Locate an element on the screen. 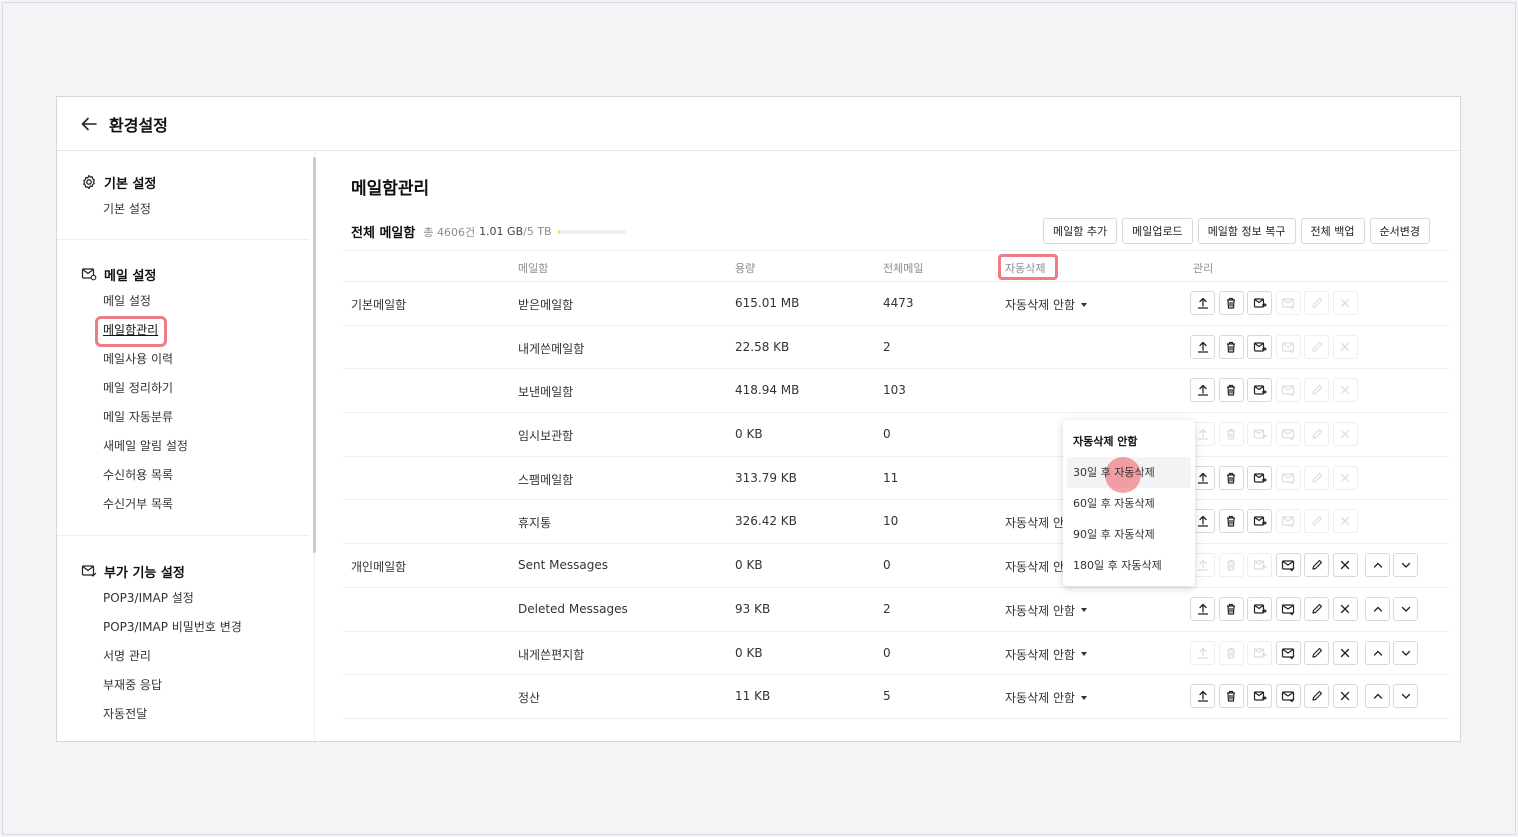 The width and height of the screenshot is (1518, 837). sidebar-item-mail-auto-sort: 메일 자동분류 is located at coordinates (183, 417).